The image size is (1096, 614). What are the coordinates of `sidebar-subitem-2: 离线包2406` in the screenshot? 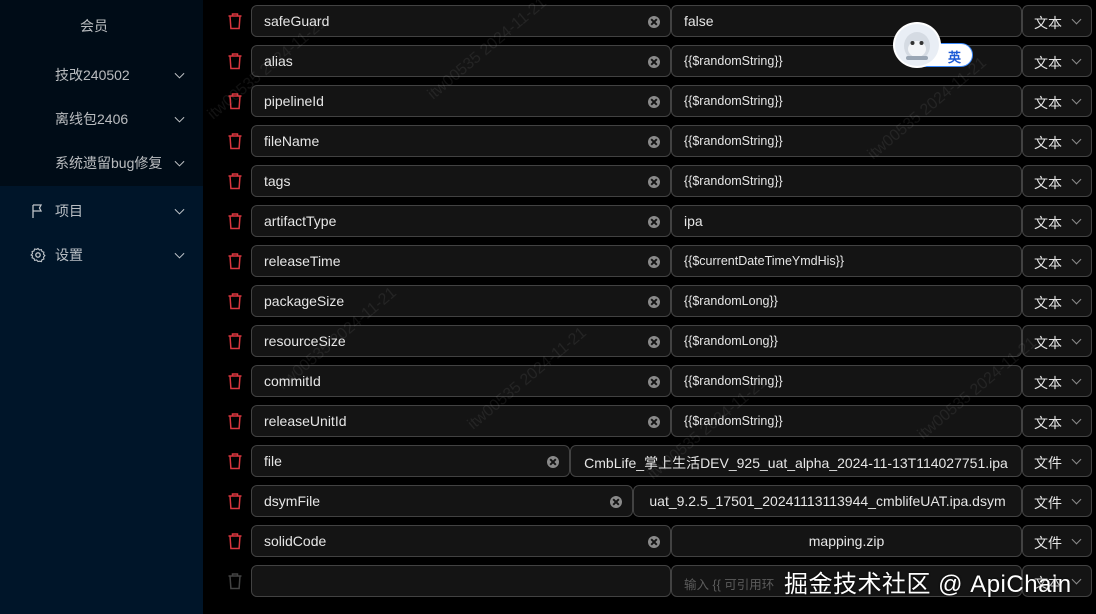 It's located at (101, 119).